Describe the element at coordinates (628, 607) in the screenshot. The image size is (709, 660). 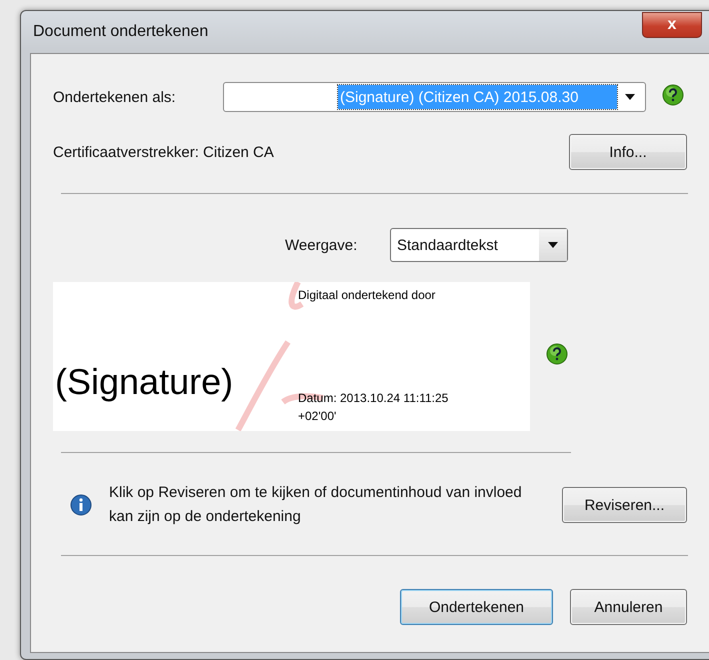
I see `dialog-button: Annuleren` at that location.